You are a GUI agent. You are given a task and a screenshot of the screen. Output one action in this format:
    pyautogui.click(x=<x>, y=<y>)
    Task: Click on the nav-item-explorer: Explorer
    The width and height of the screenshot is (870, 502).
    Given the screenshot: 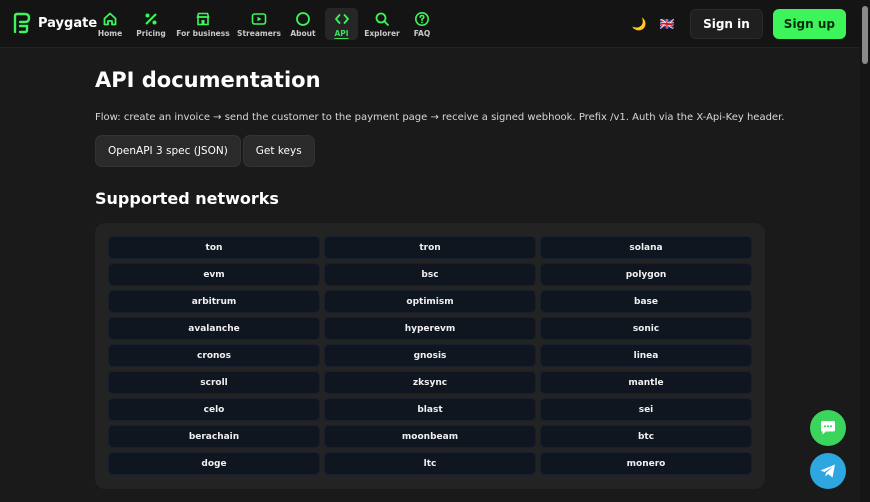 What is the action you would take?
    pyautogui.click(x=382, y=24)
    